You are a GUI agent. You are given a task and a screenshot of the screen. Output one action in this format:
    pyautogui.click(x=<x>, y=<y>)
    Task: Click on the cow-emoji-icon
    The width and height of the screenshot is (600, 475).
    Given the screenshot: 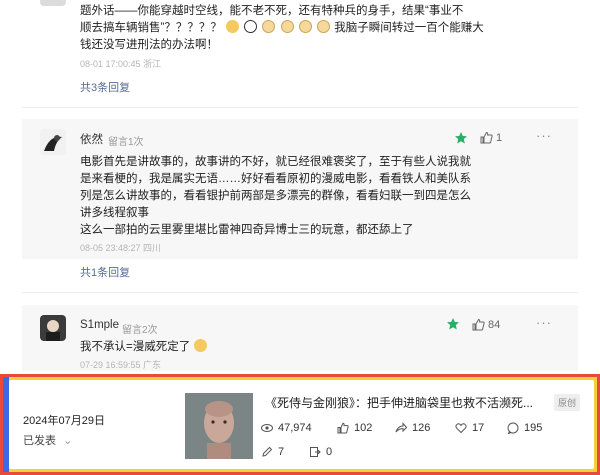 What is the action you would take?
    pyautogui.click(x=251, y=26)
    